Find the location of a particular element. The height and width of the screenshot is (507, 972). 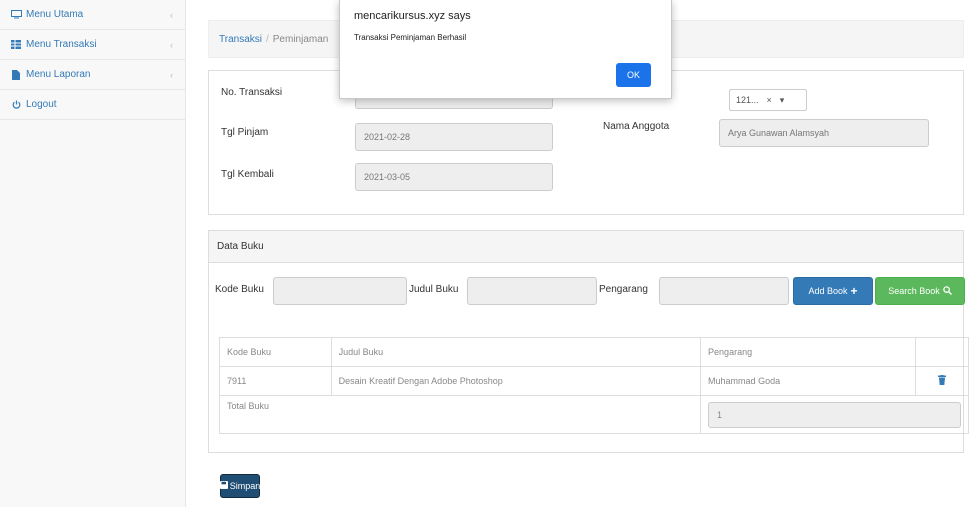

sidebar-item-label: Menu Laporan is located at coordinates (58, 74).